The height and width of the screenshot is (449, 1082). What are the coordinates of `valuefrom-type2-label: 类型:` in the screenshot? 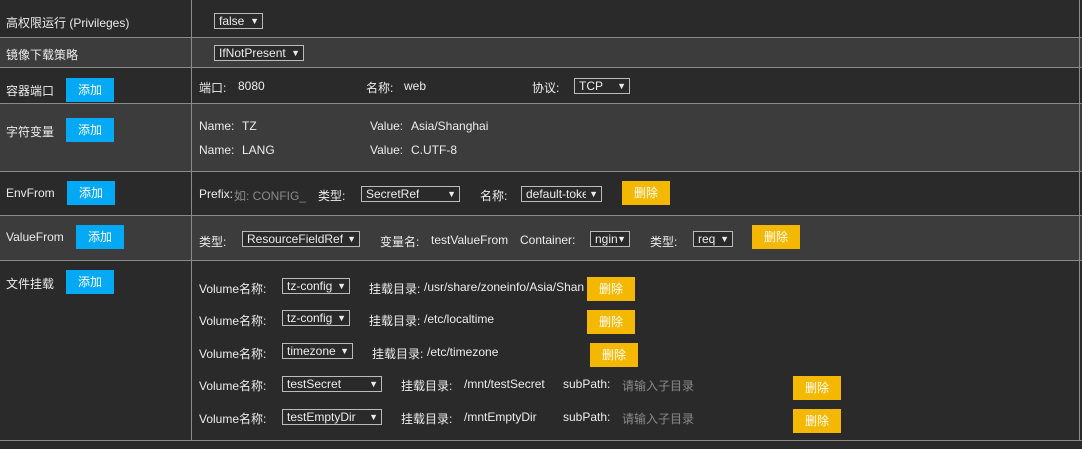 It's located at (664, 242).